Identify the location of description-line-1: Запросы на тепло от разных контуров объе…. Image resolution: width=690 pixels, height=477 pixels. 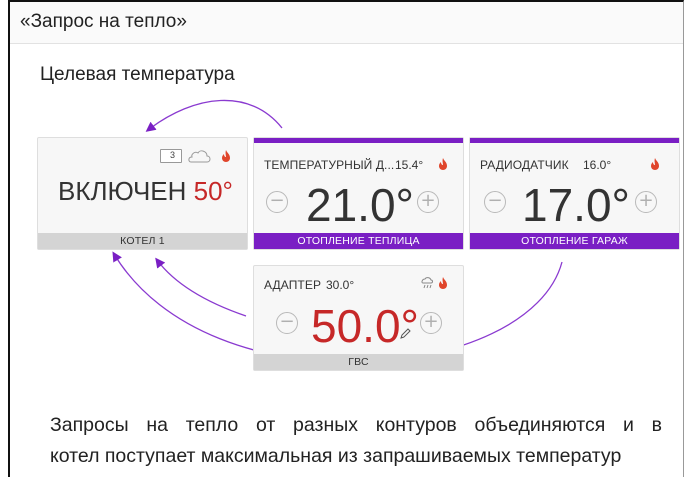
(356, 425).